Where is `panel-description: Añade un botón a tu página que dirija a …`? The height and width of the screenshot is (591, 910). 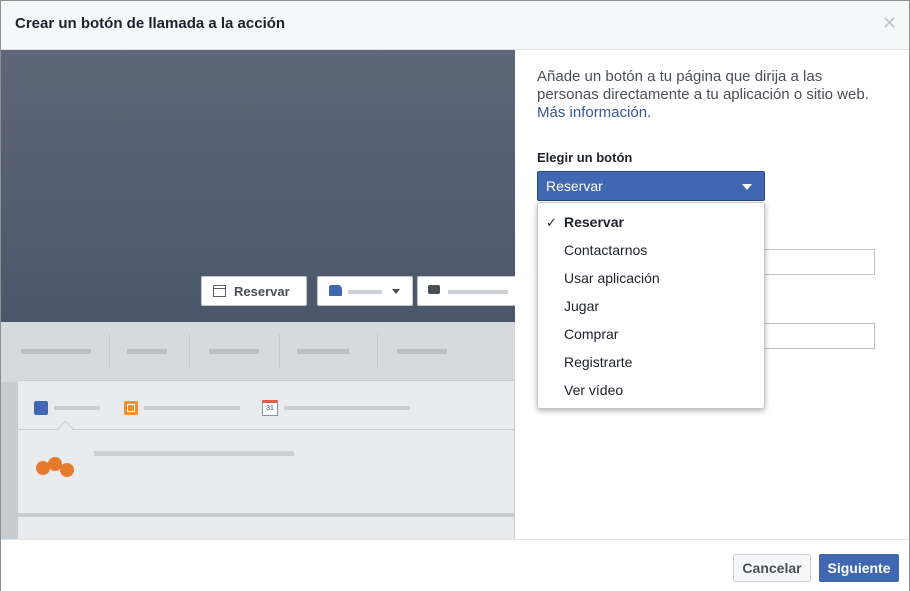 panel-description: Añade un botón a tu página que dirija a … is located at coordinates (712, 95).